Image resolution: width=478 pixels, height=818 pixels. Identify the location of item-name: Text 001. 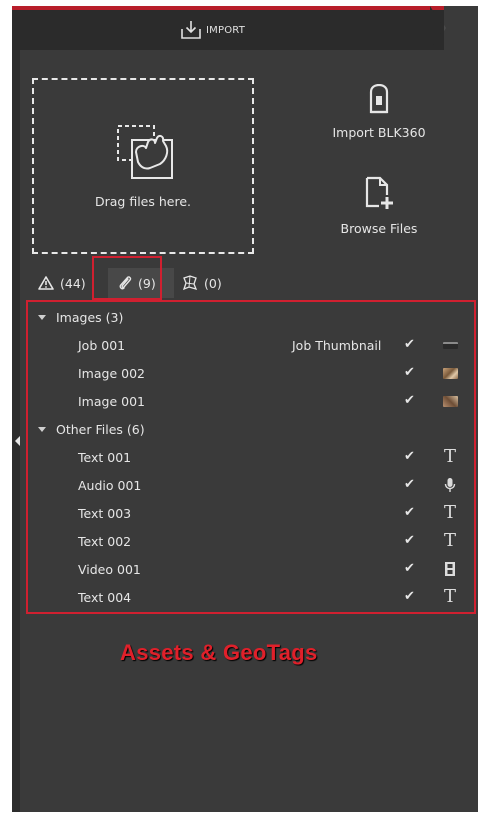
(105, 457).